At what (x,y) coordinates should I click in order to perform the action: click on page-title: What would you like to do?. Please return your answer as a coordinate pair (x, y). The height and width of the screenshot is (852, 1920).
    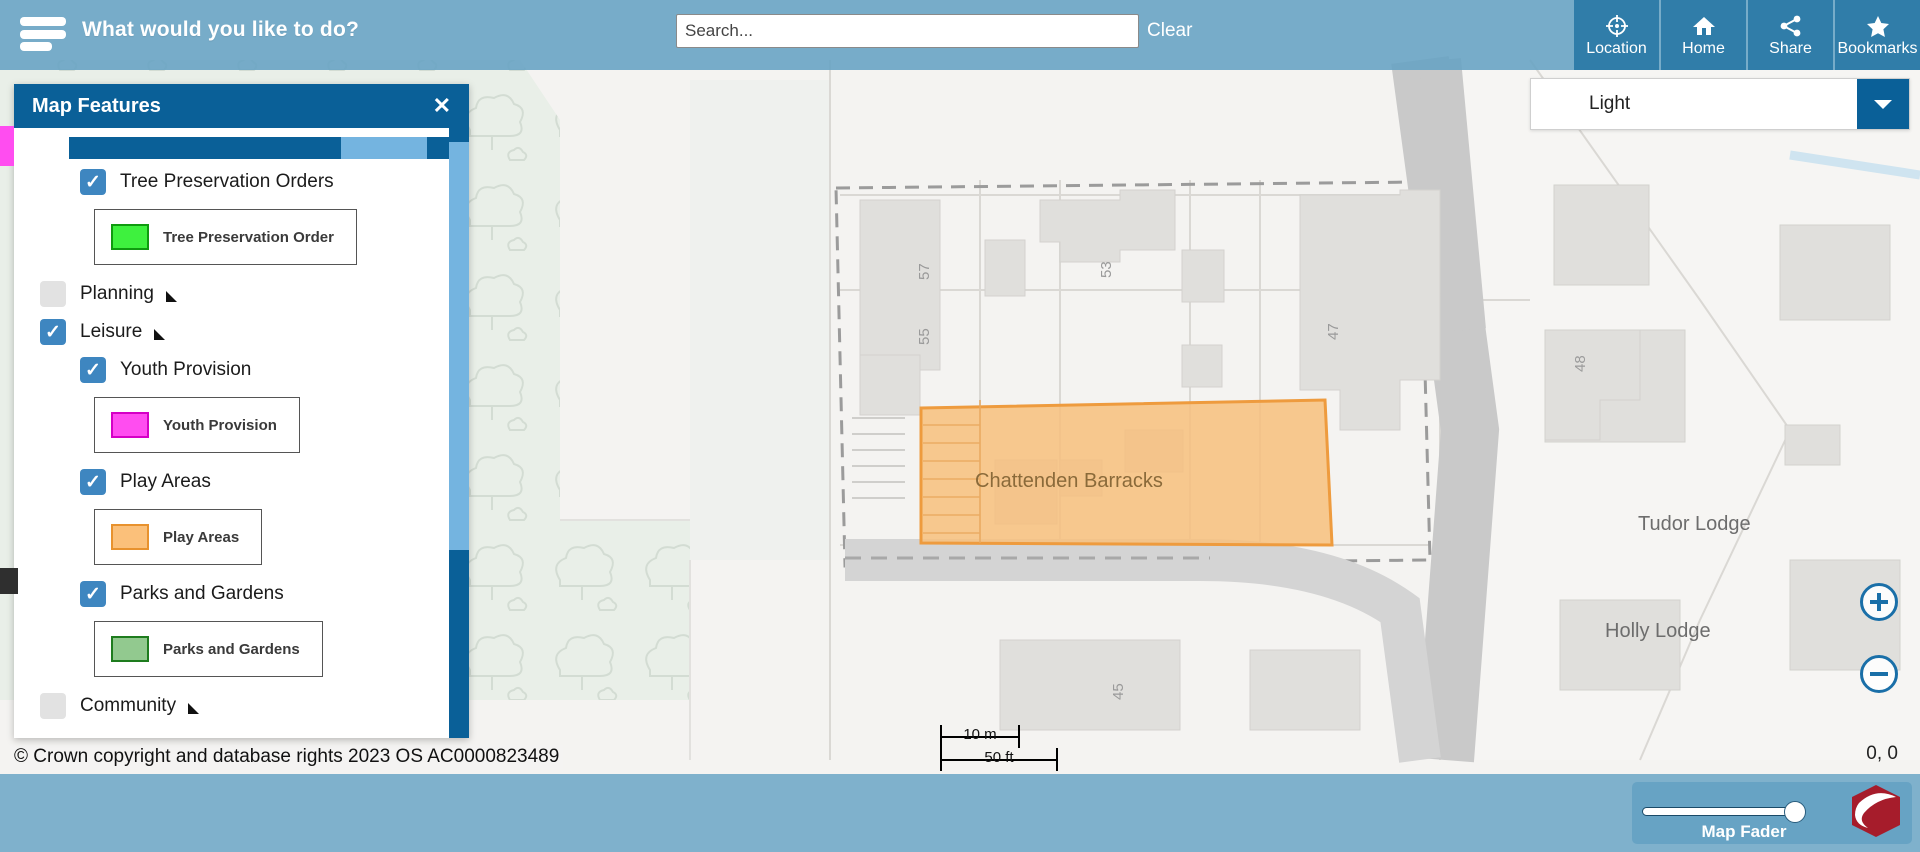
    Looking at the image, I should click on (221, 29).